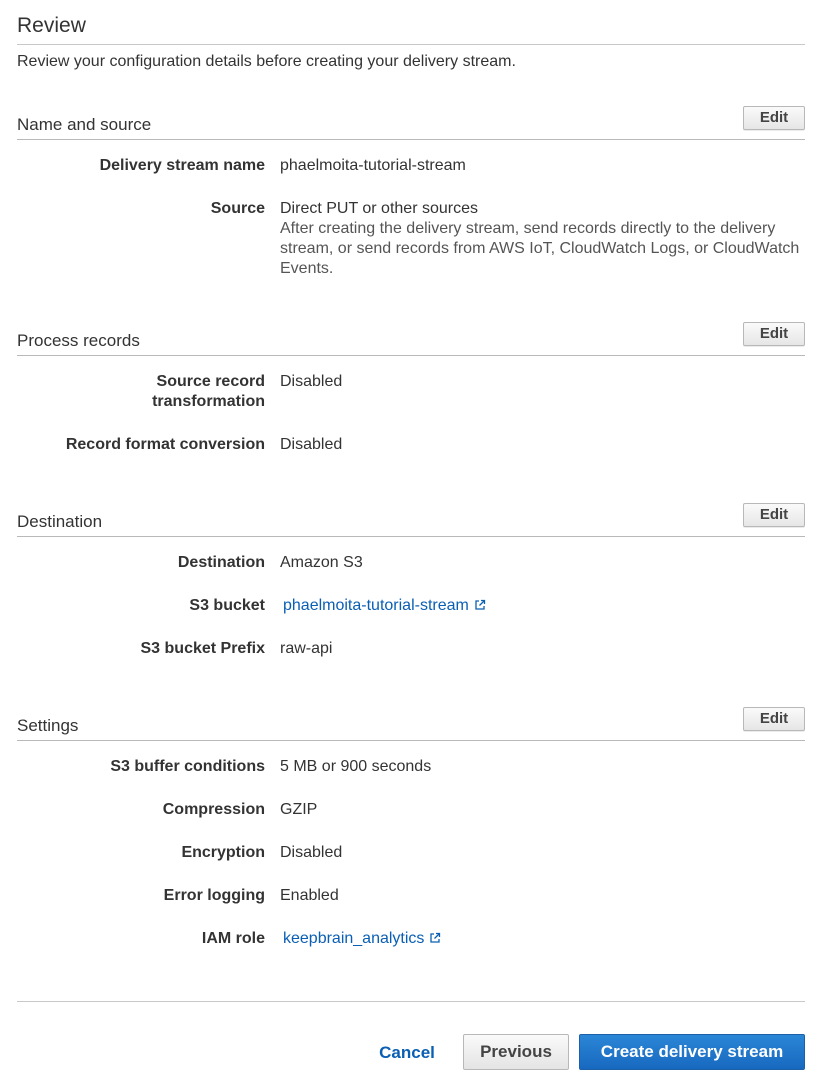  I want to click on section-title: Process records, so click(78, 340).